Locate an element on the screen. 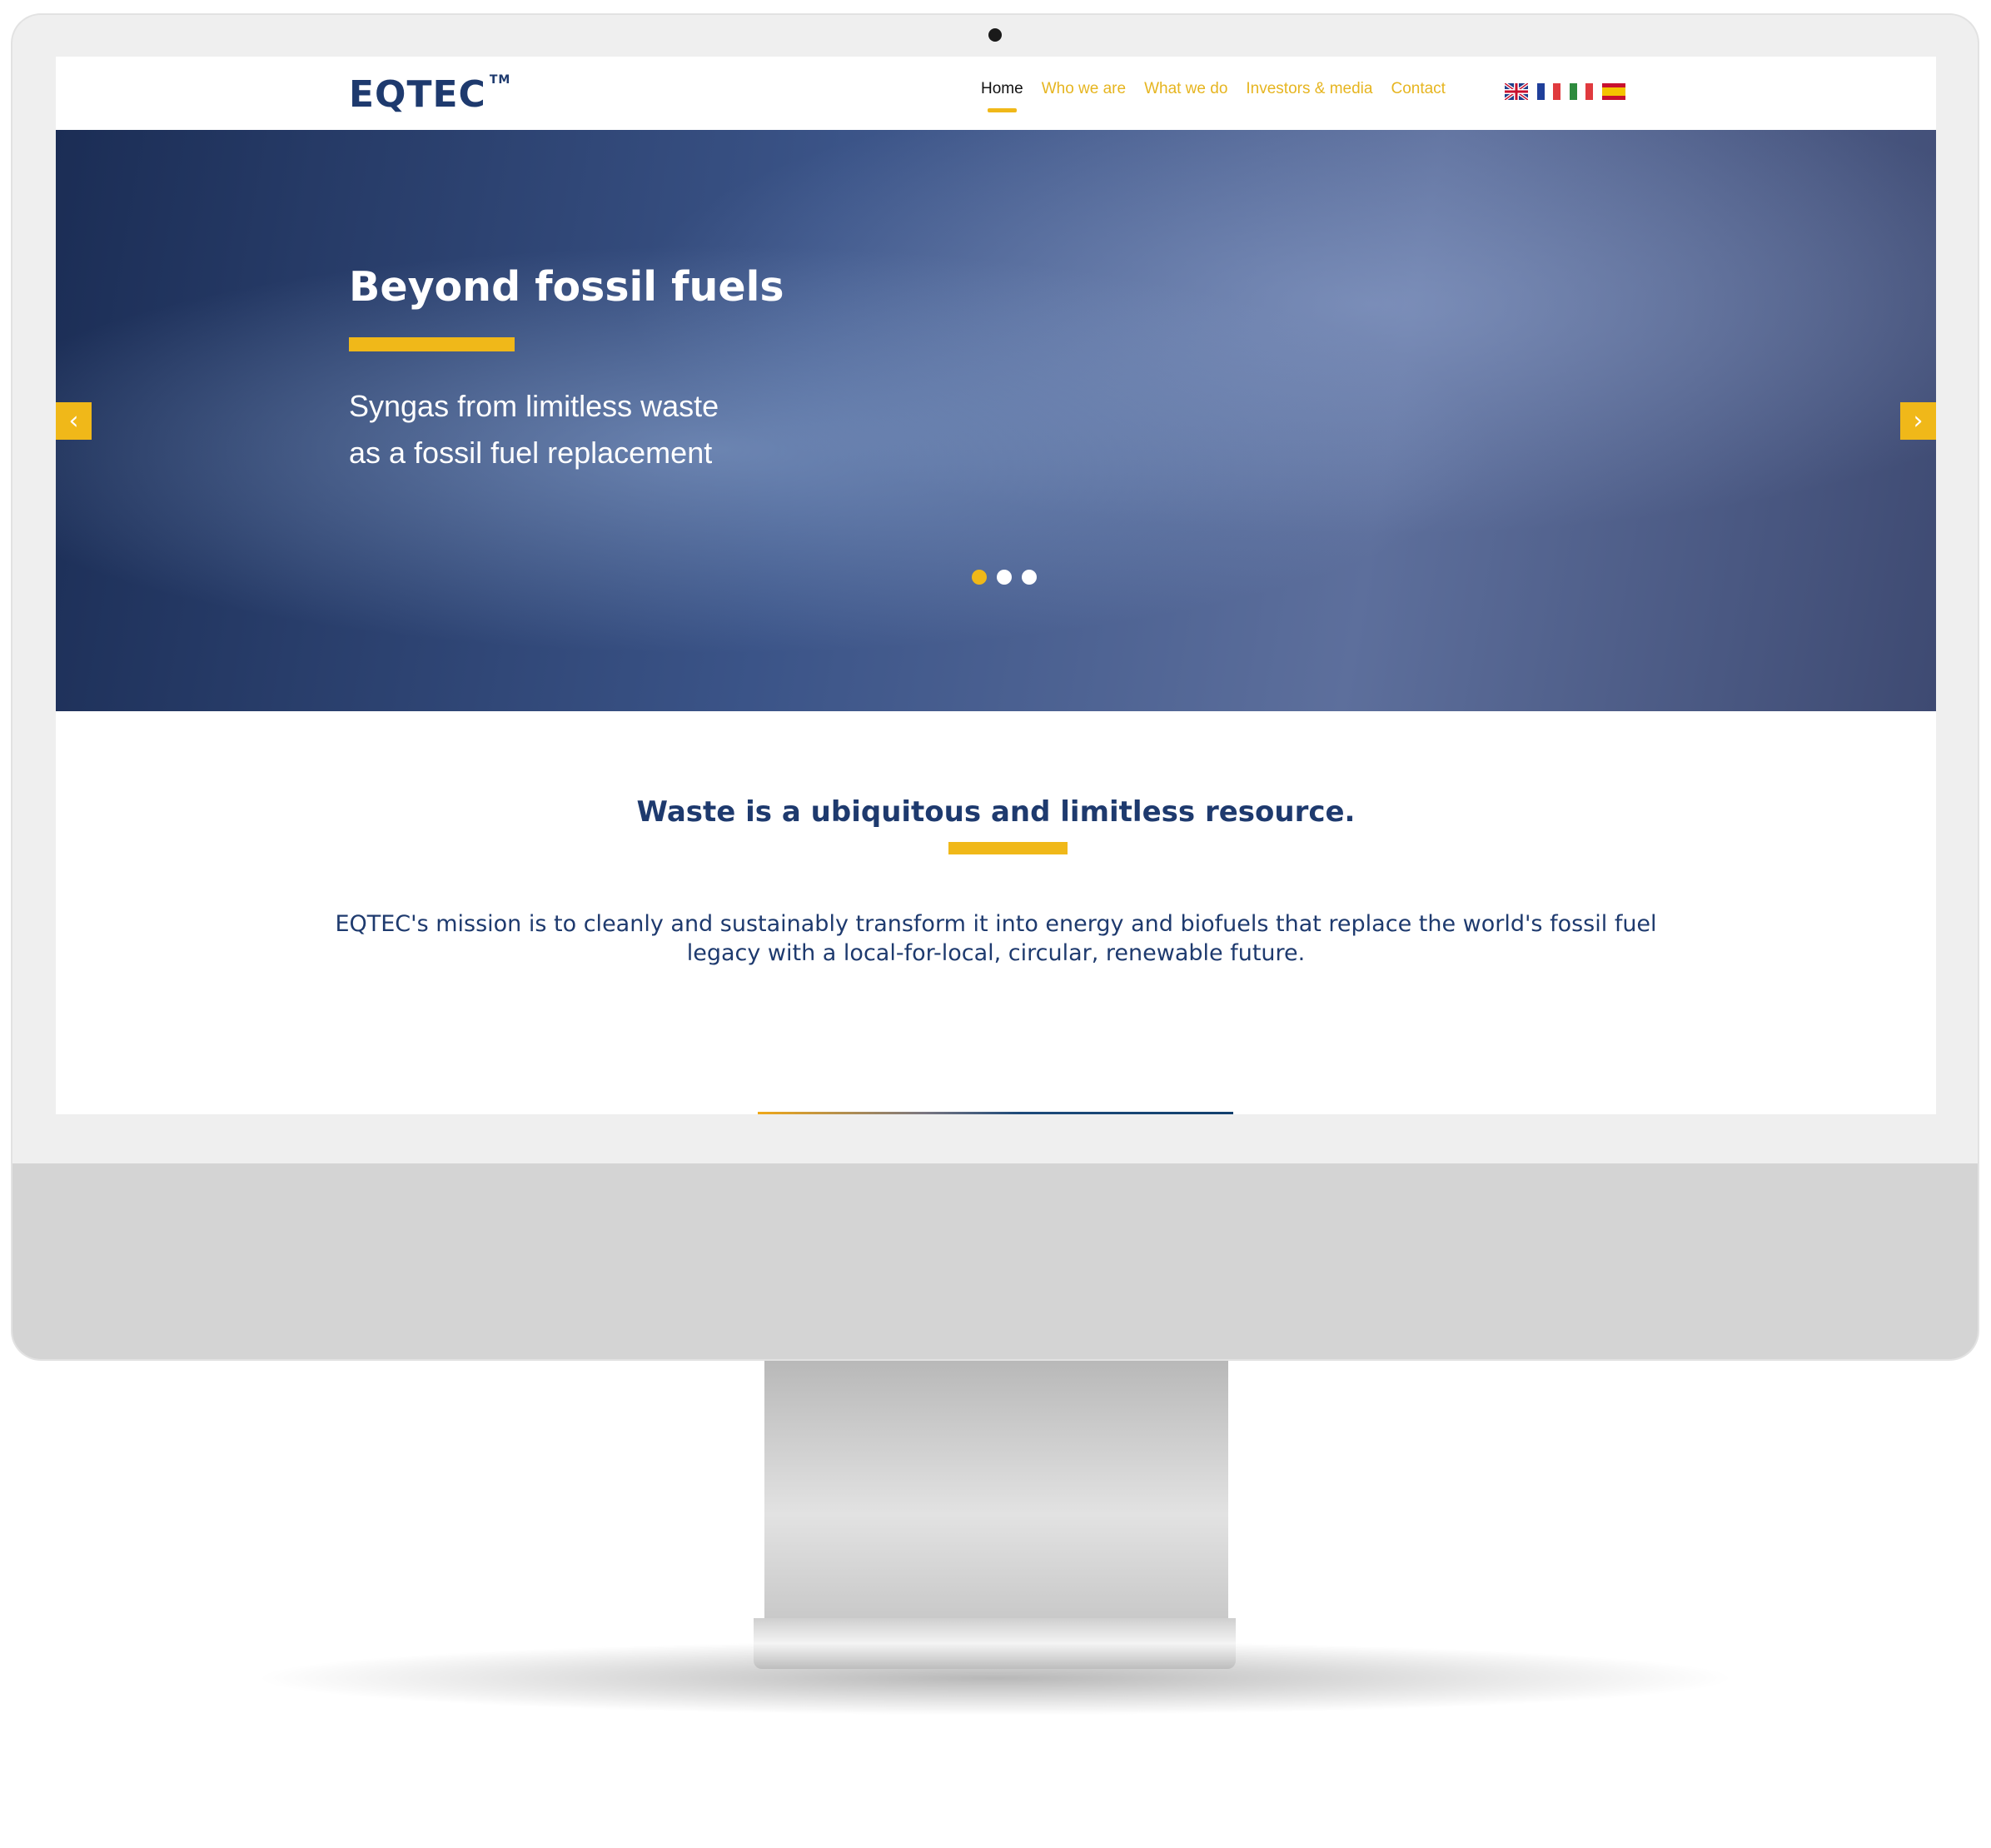  intro-accent-bar is located at coordinates (1008, 848).